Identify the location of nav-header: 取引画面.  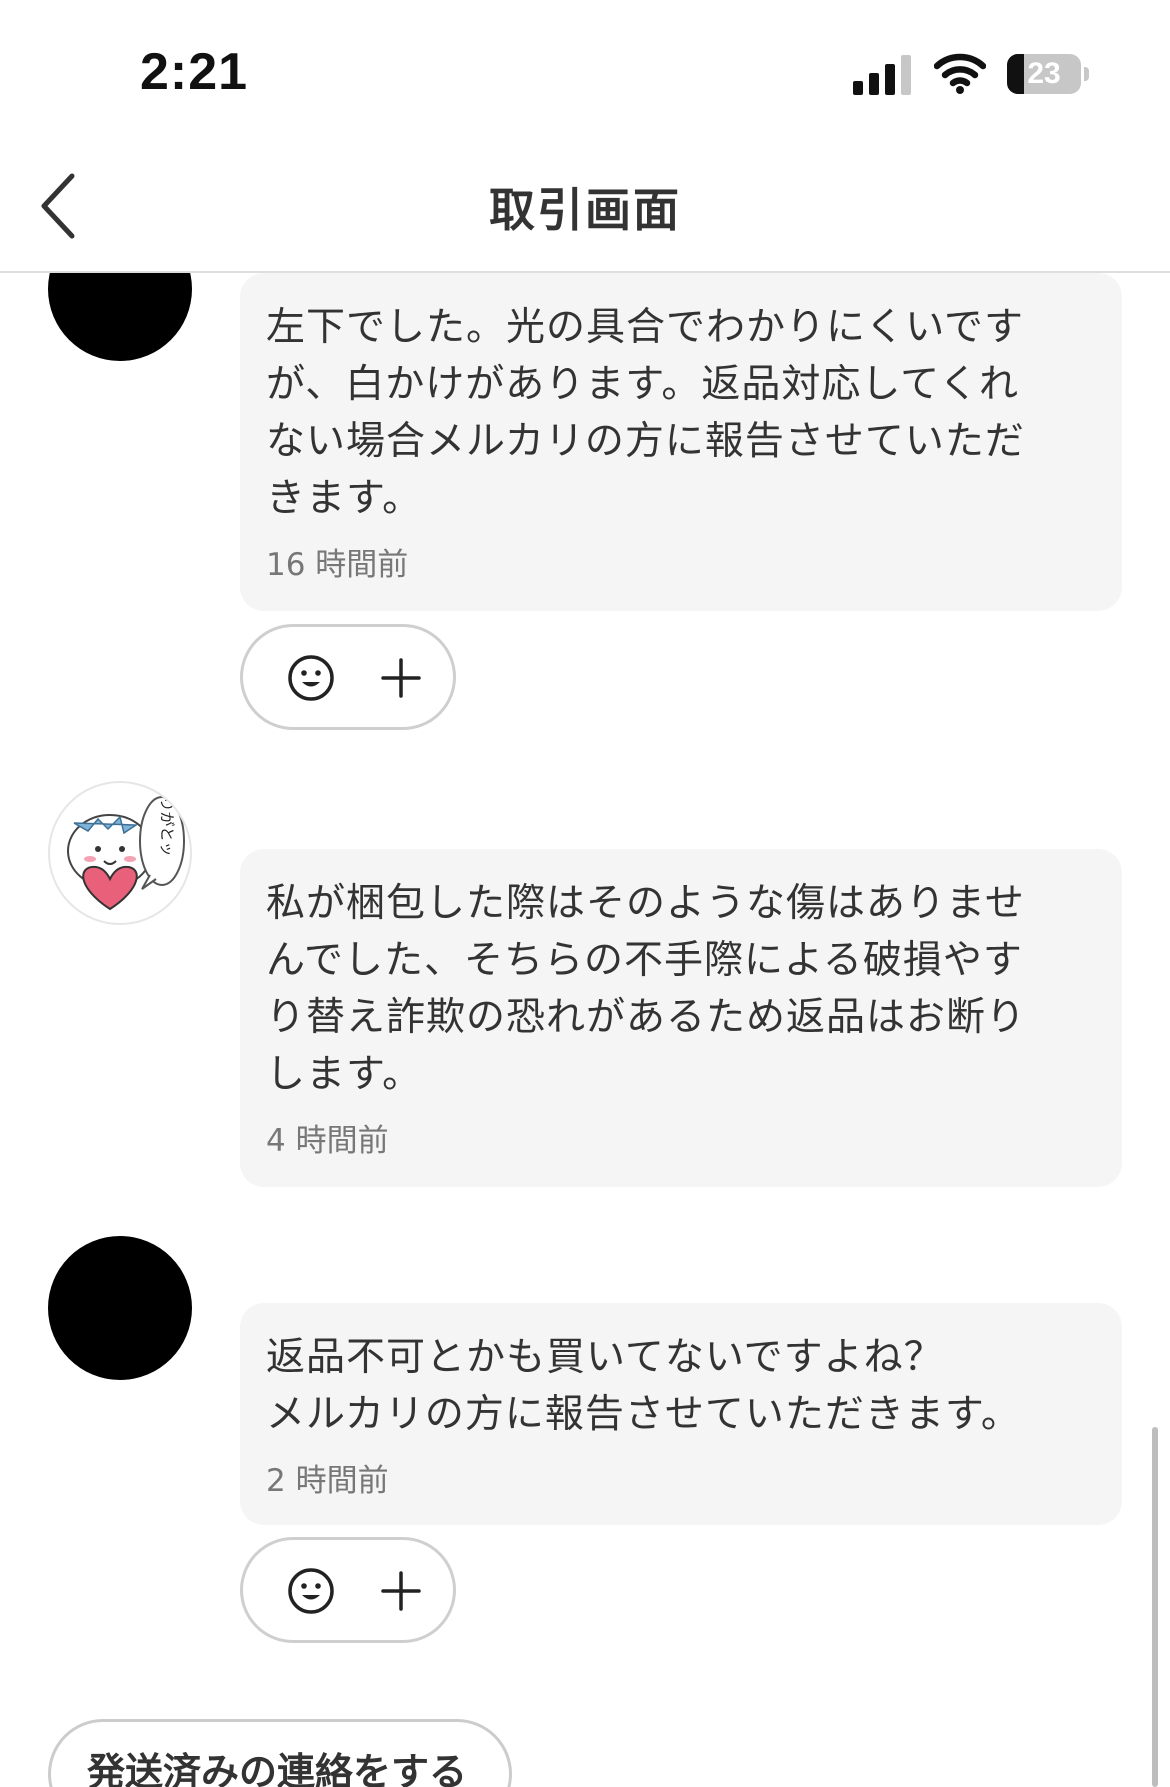
(585, 206).